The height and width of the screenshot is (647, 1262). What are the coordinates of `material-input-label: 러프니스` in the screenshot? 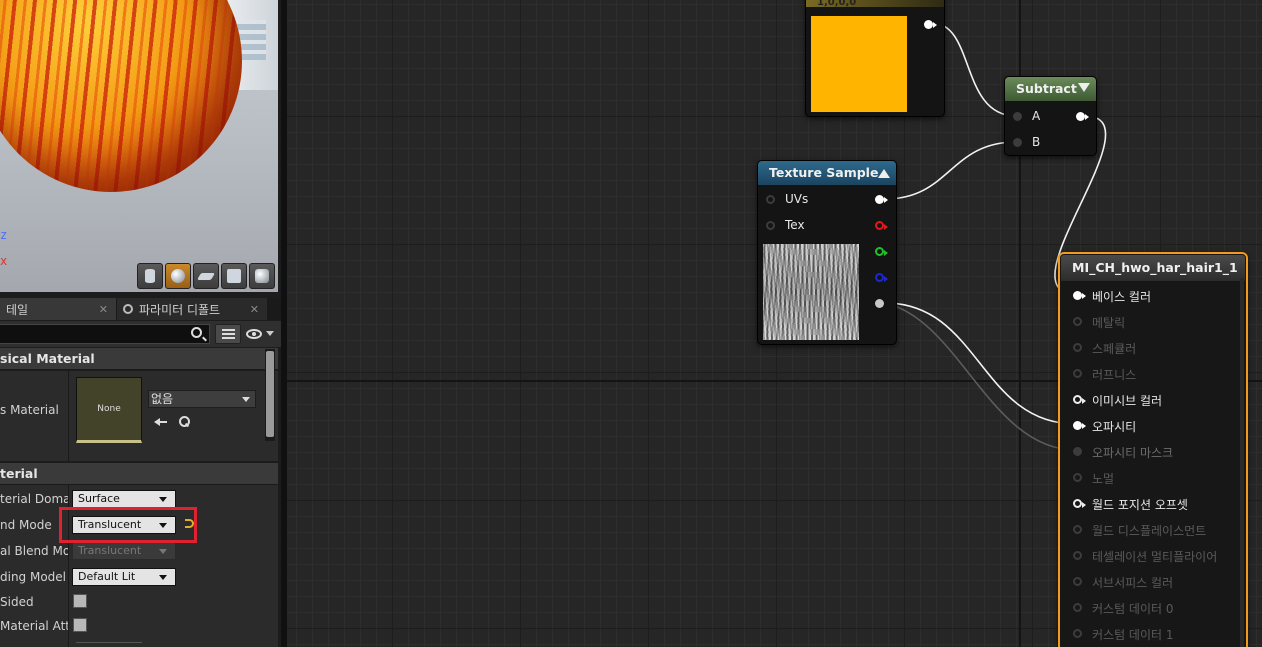 It's located at (1114, 375).